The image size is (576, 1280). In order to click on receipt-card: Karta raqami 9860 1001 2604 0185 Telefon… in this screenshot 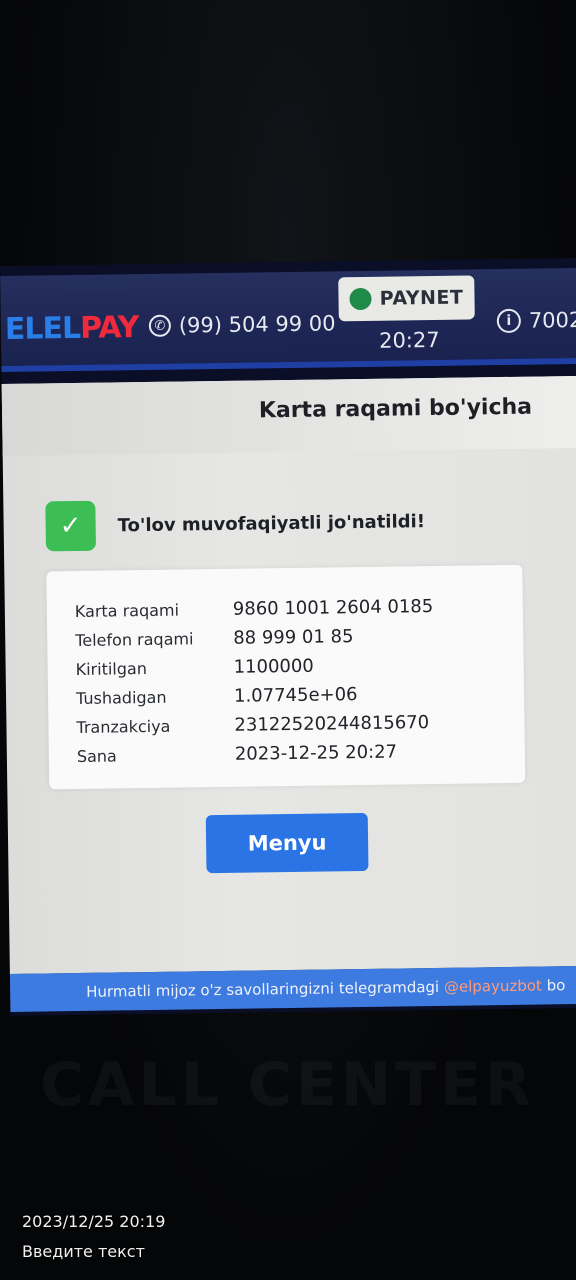, I will do `click(286, 677)`.